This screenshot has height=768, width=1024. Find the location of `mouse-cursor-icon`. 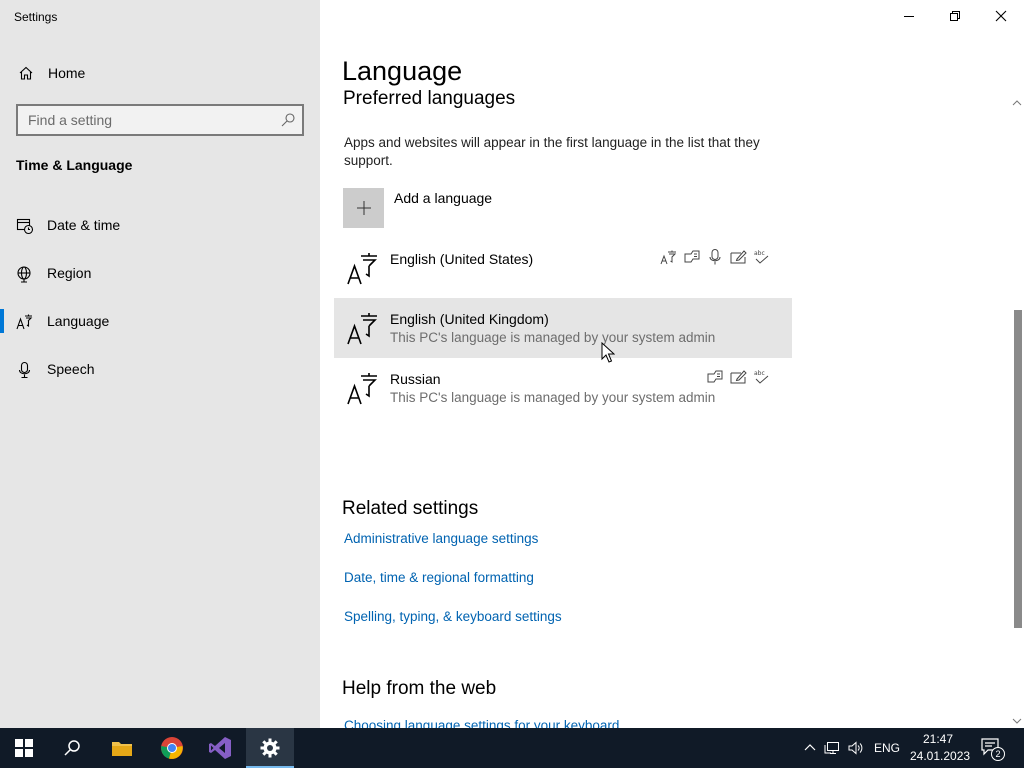

mouse-cursor-icon is located at coordinates (608, 352).